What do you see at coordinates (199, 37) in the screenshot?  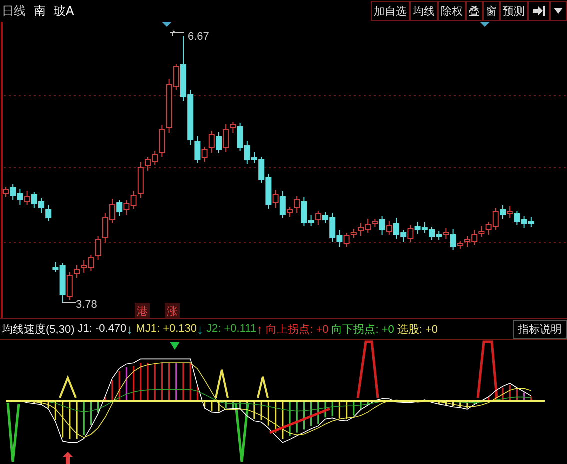 I see `high-price-label: 6.67` at bounding box center [199, 37].